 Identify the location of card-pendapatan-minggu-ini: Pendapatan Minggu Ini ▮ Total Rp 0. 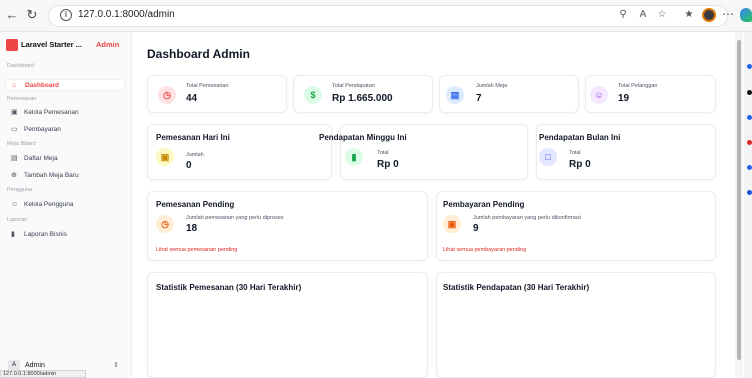
(423, 152).